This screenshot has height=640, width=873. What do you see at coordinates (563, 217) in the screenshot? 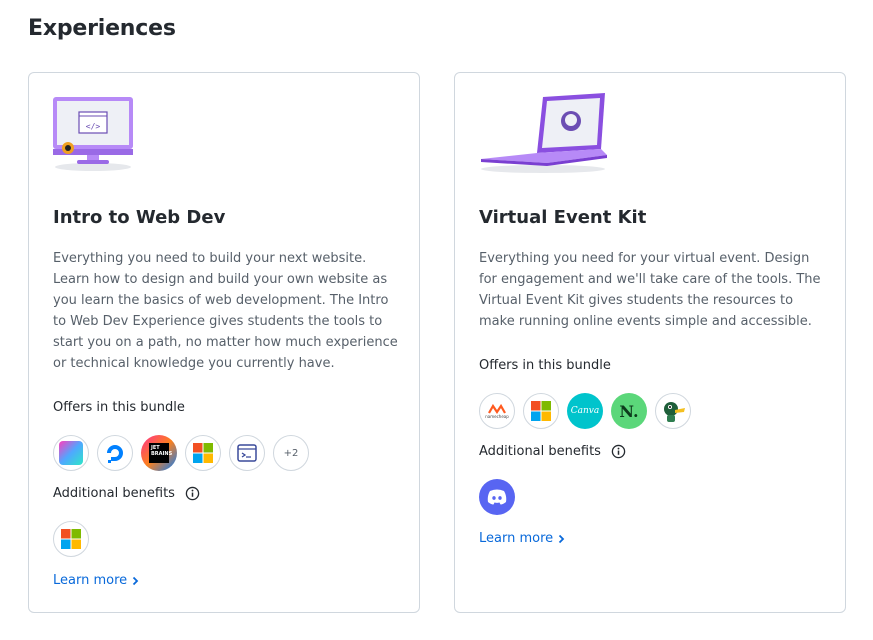
I see `card-title: Virtual Event Kit` at bounding box center [563, 217].